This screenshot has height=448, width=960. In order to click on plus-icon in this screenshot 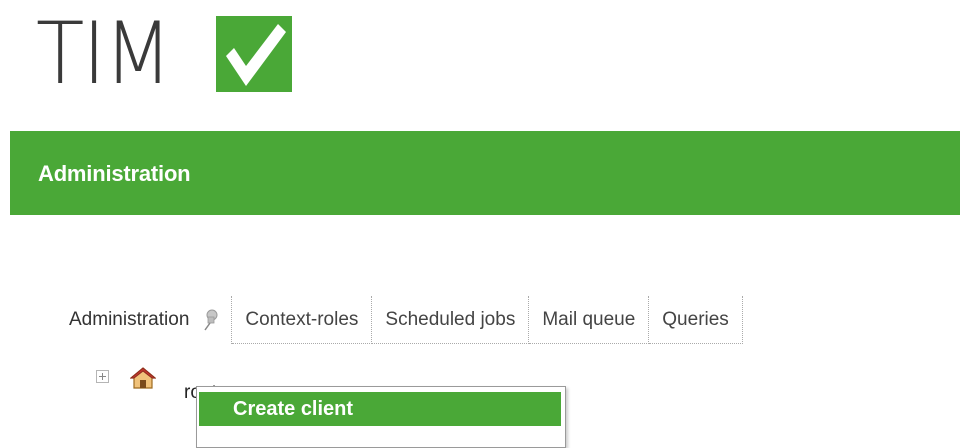, I will do `click(102, 376)`.